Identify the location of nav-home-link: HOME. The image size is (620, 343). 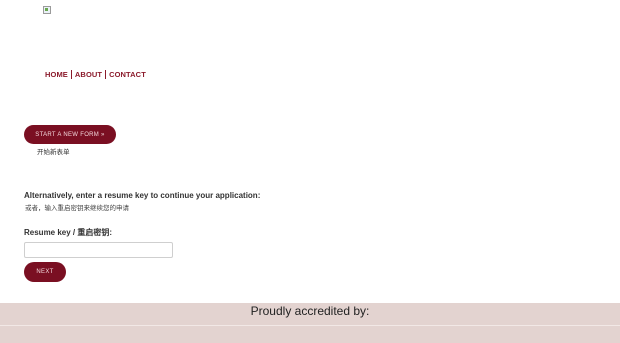
(56, 74).